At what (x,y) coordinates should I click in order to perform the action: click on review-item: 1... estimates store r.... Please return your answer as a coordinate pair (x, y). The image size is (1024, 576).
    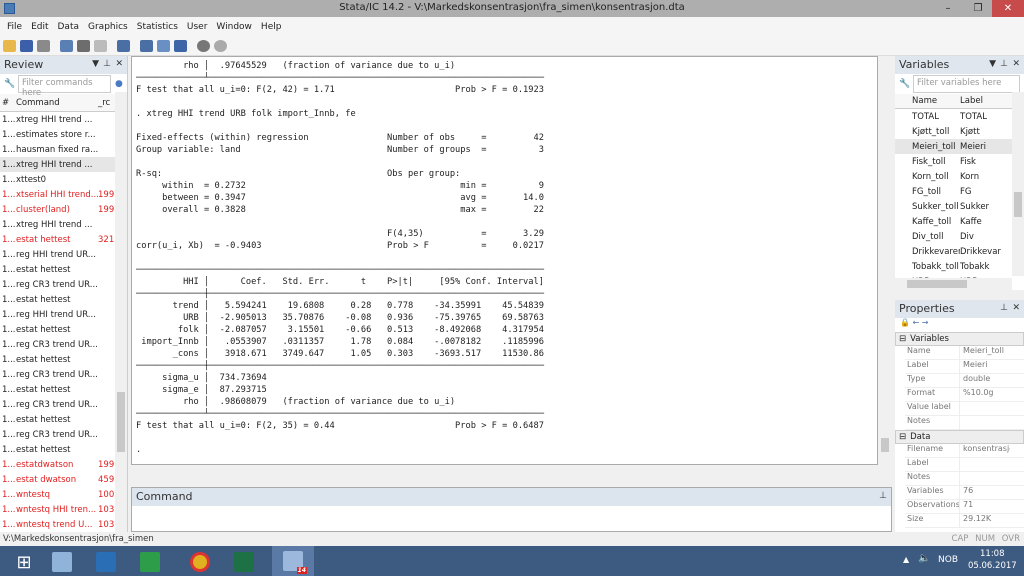
    Looking at the image, I should click on (63, 134).